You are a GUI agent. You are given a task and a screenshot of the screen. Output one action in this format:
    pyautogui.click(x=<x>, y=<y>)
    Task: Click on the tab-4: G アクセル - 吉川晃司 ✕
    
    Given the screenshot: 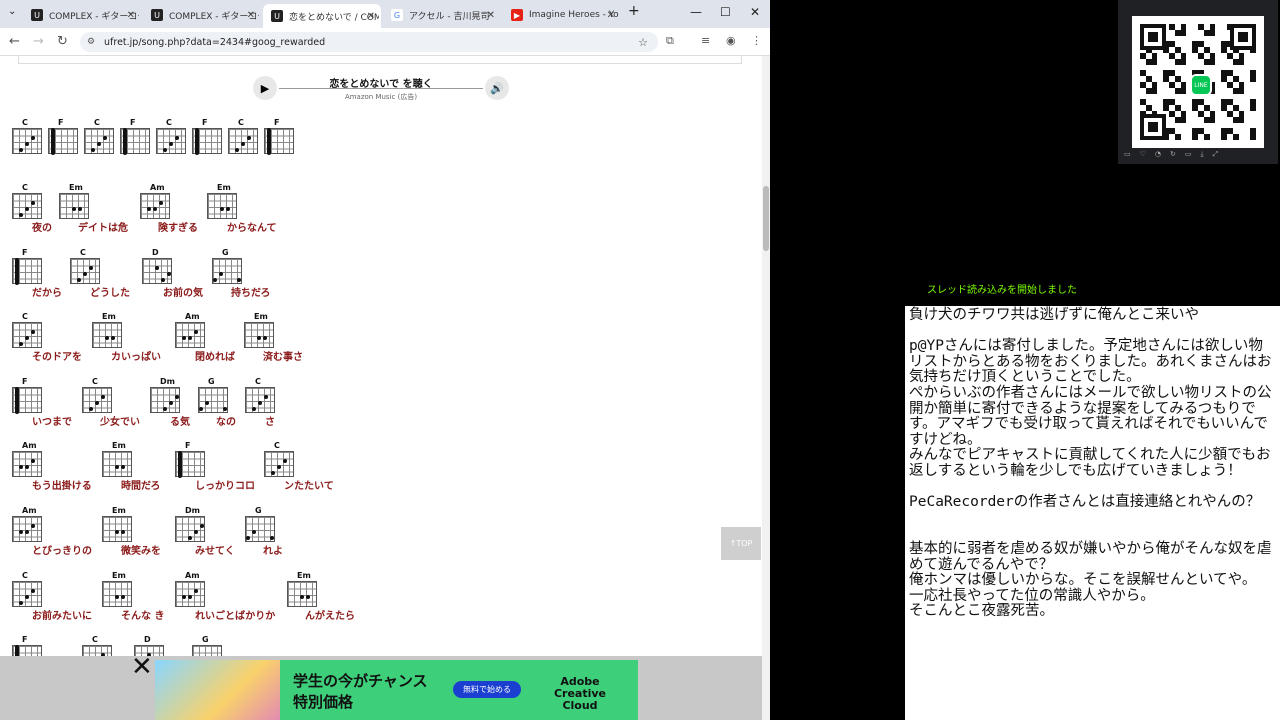 What is the action you would take?
    pyautogui.click(x=442, y=15)
    